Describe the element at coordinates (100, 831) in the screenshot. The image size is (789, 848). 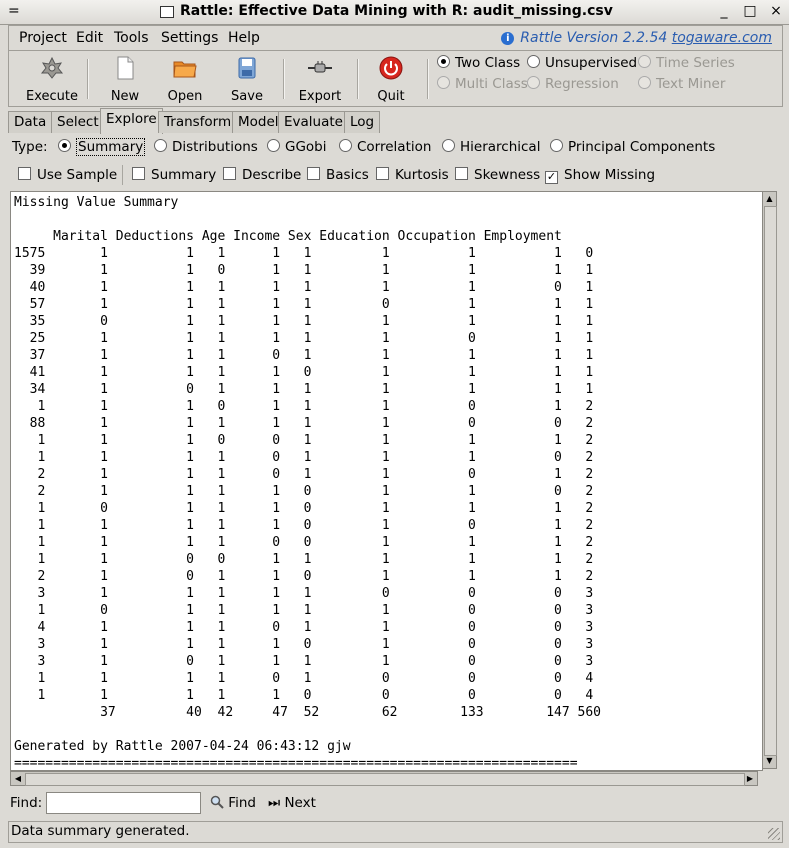
I see `status-text: Data summary generated.` at that location.